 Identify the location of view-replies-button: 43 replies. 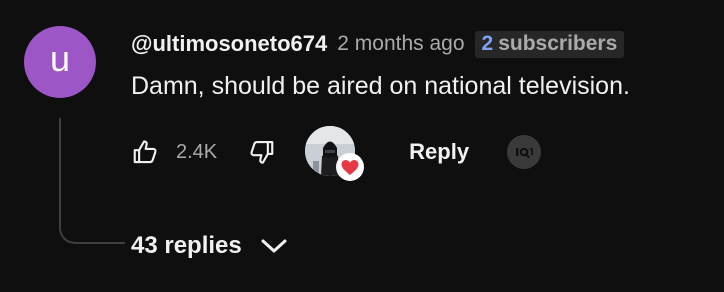
(209, 246).